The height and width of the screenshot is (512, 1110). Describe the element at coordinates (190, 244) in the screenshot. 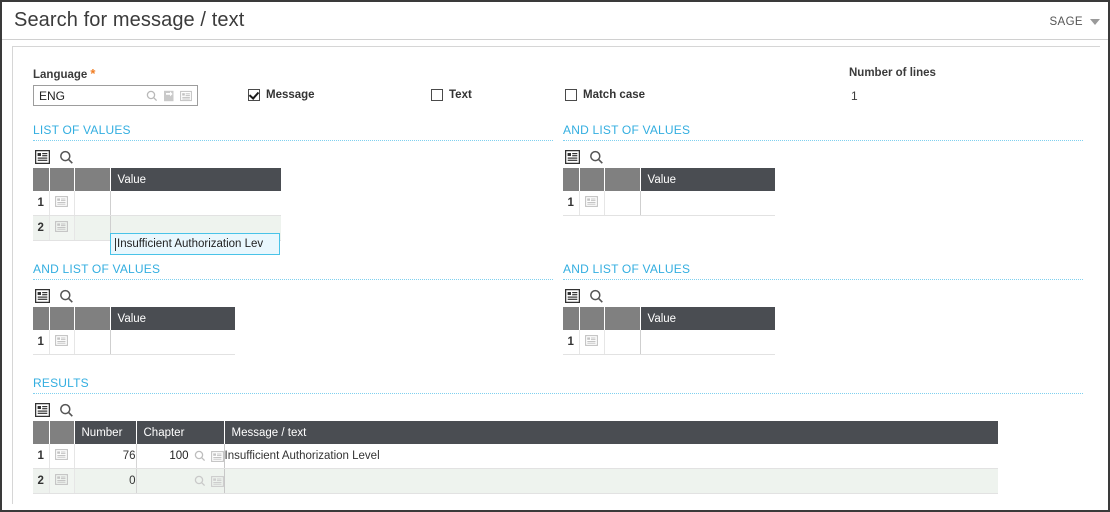

I see `value-edit-text: Insufficient Authorization Lev` at that location.